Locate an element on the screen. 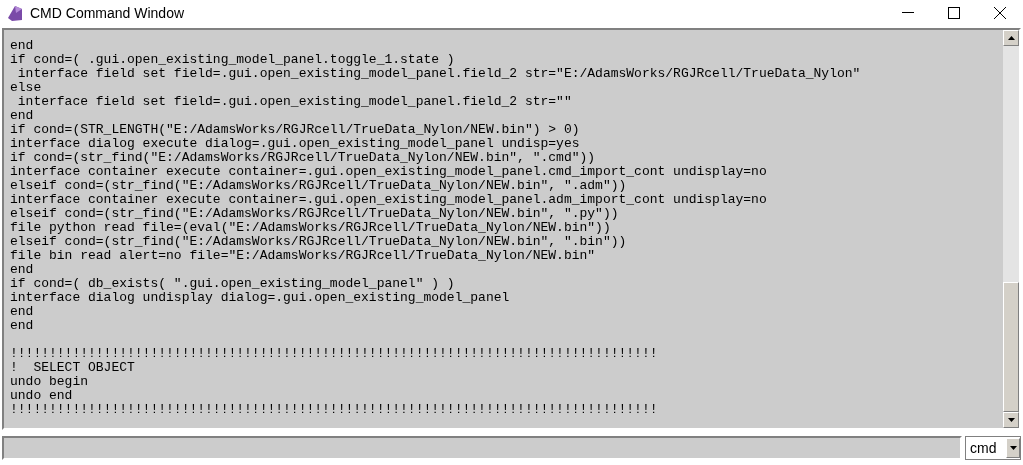  scroll-up-button is located at coordinates (1011, 38).